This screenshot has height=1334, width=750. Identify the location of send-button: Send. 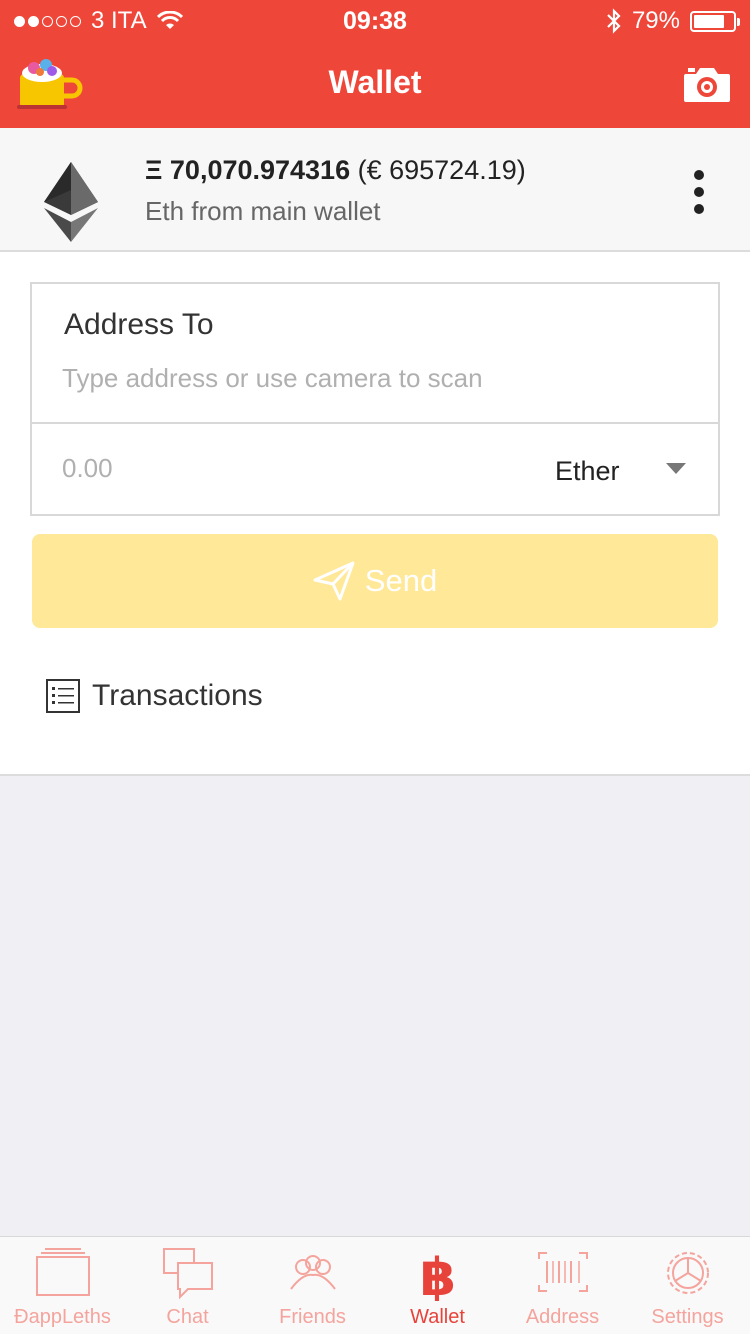
(375, 581).